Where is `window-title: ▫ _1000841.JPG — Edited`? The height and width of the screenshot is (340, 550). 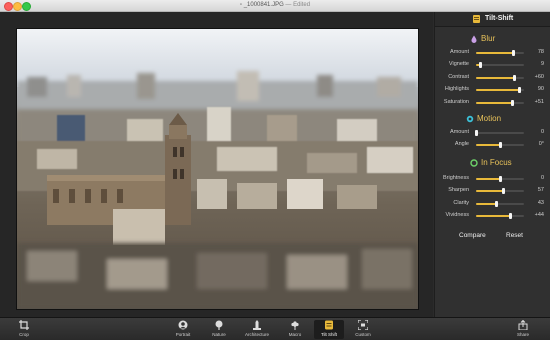
window-title: ▫ _1000841.JPG — Edited is located at coordinates (275, 5).